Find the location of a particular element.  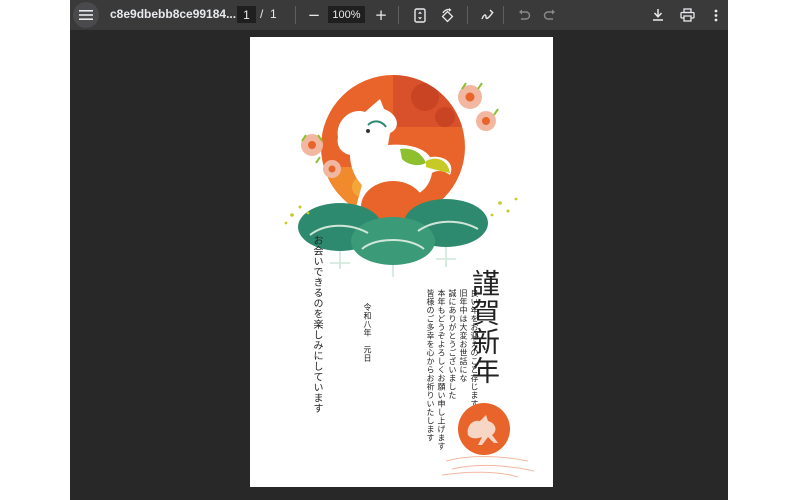

hamburger-icon is located at coordinates (86, 15).